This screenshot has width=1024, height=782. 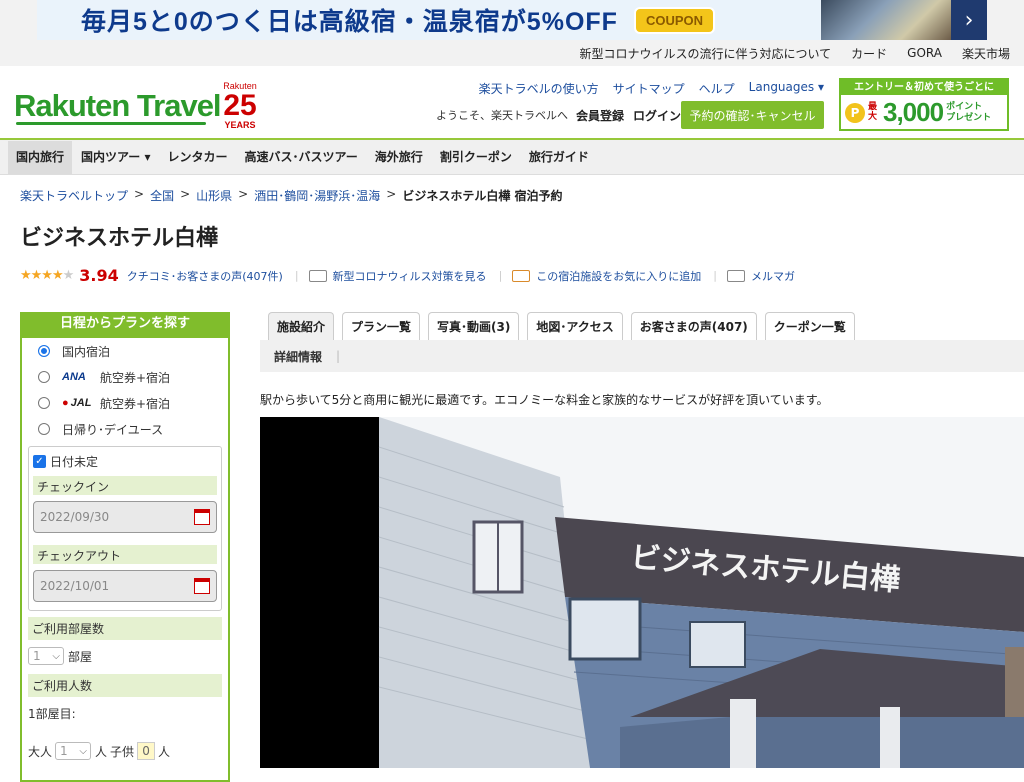 What do you see at coordinates (75, 517) in the screenshot?
I see `checkin-value: 2022/09/30` at bounding box center [75, 517].